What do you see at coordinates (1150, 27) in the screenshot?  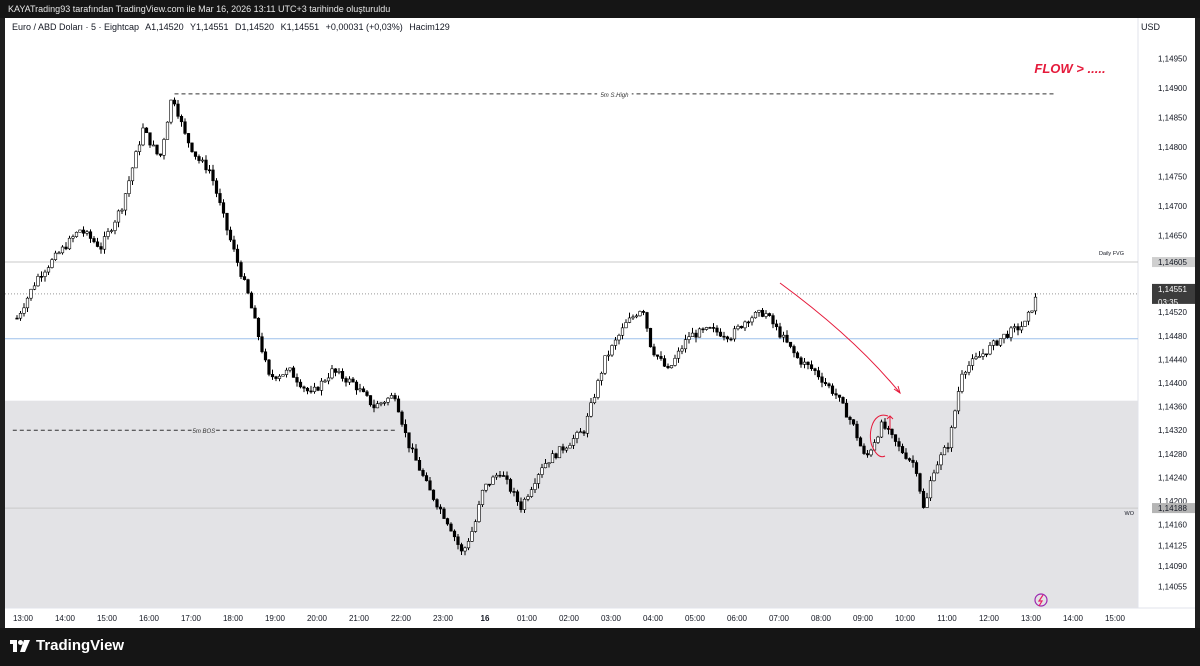 I see `currency-label: USD` at bounding box center [1150, 27].